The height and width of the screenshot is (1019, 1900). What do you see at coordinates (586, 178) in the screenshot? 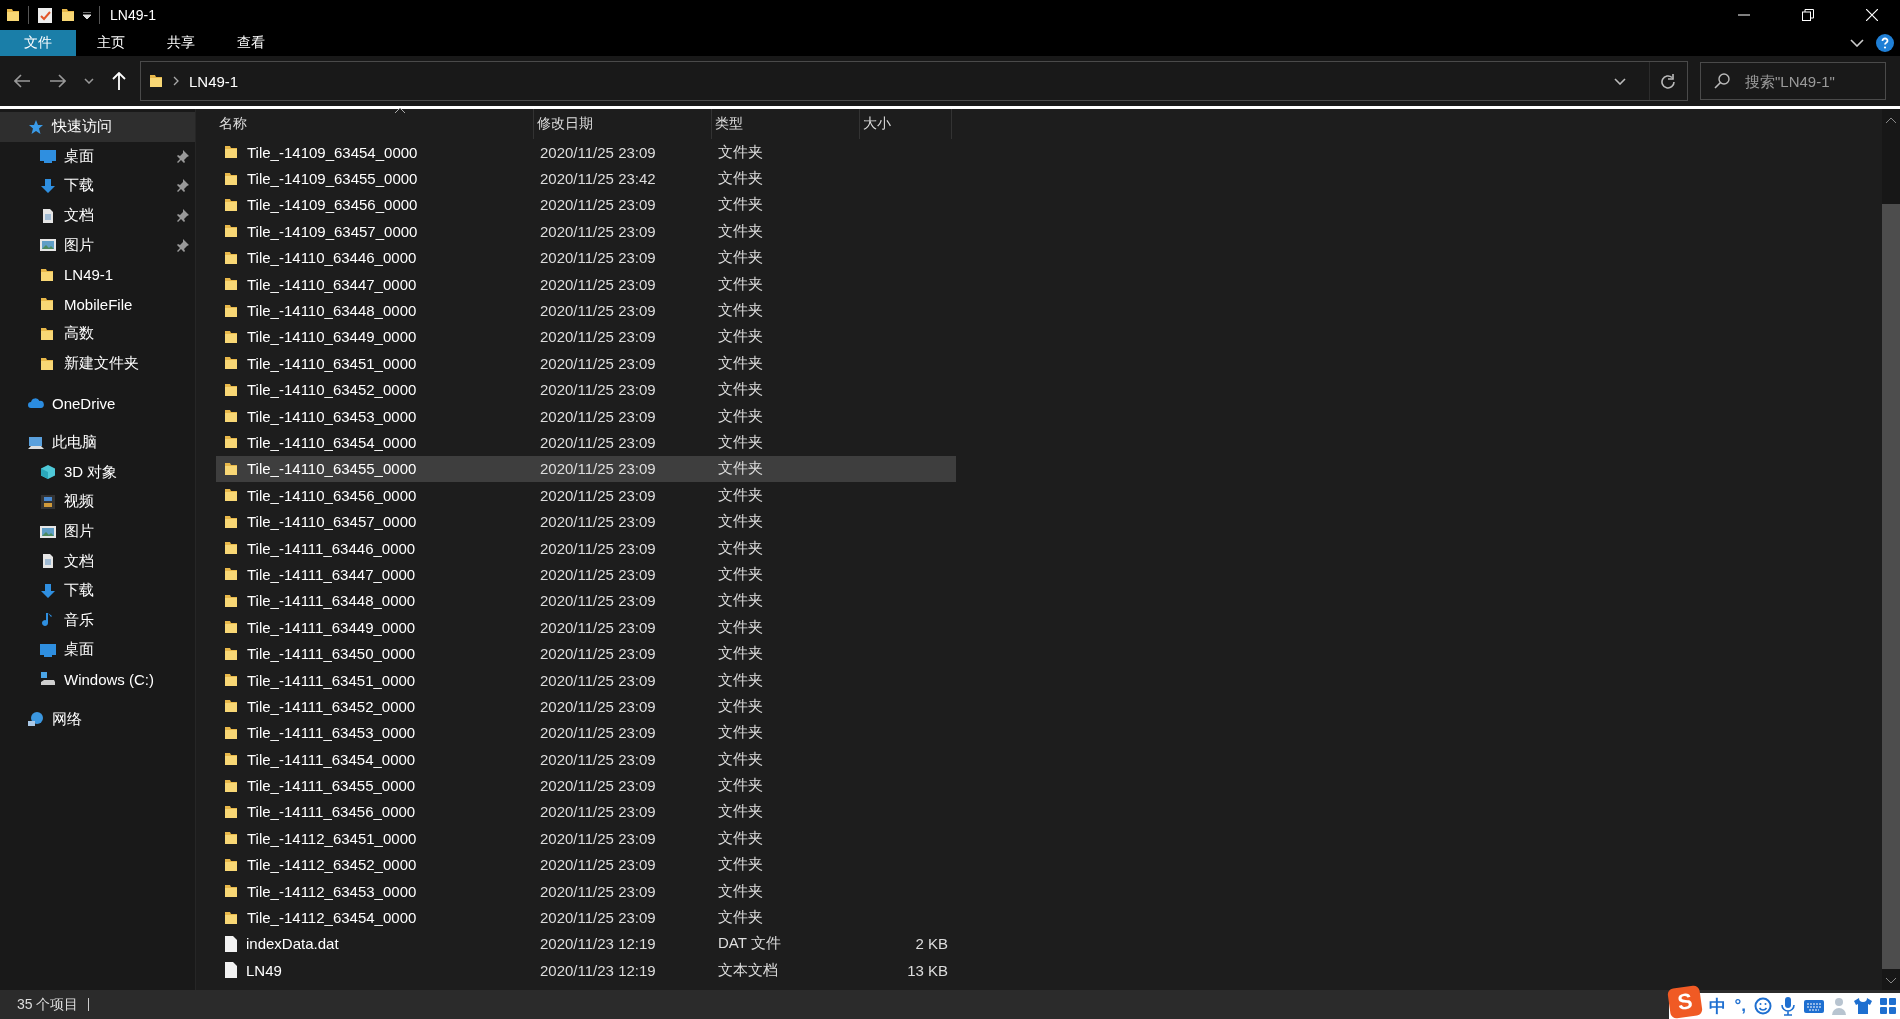
I see `file-row: Tile_-14109_63455_0000 2020/11/25 23:42 文件夹` at bounding box center [586, 178].